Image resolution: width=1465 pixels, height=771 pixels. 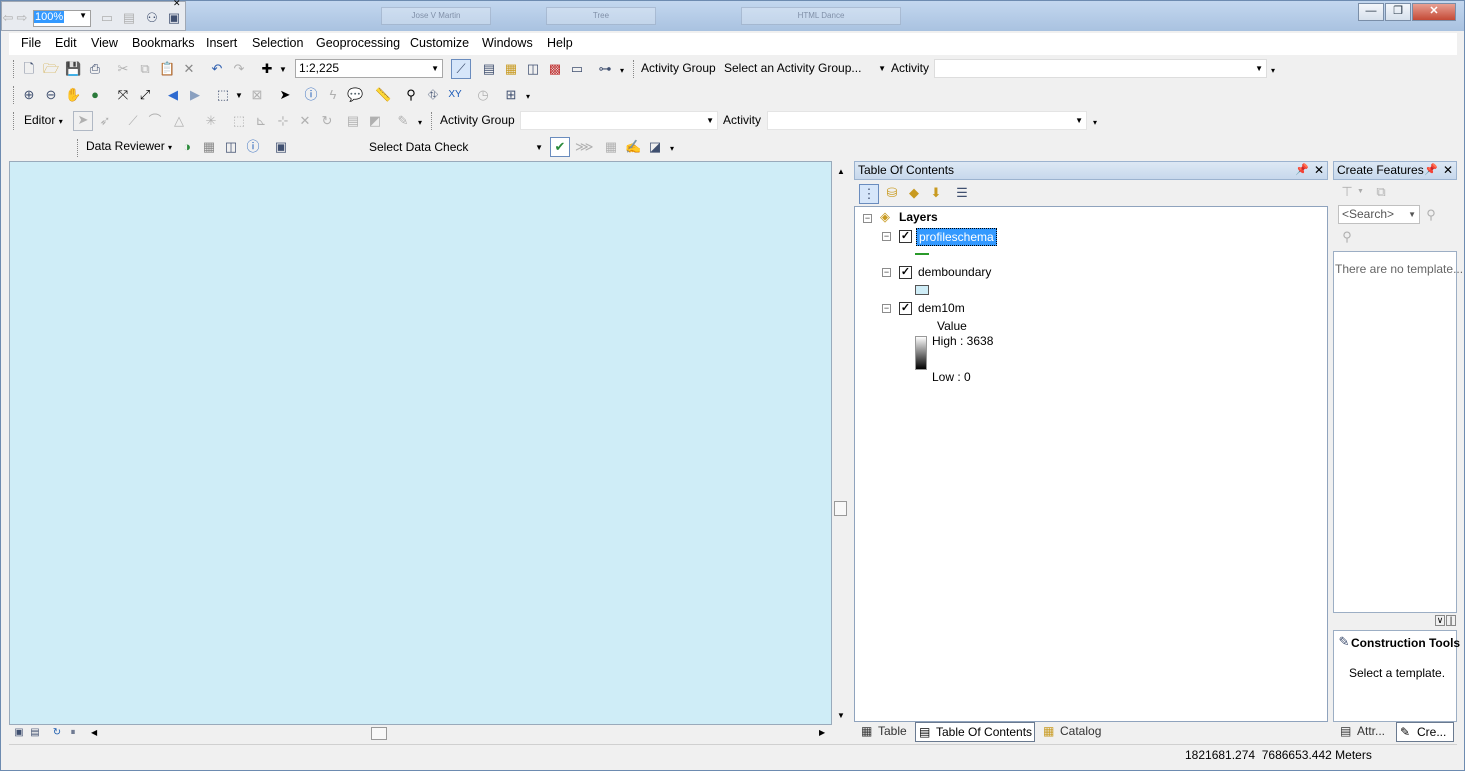 I want to click on menu-insert: Insert, so click(x=221, y=43).